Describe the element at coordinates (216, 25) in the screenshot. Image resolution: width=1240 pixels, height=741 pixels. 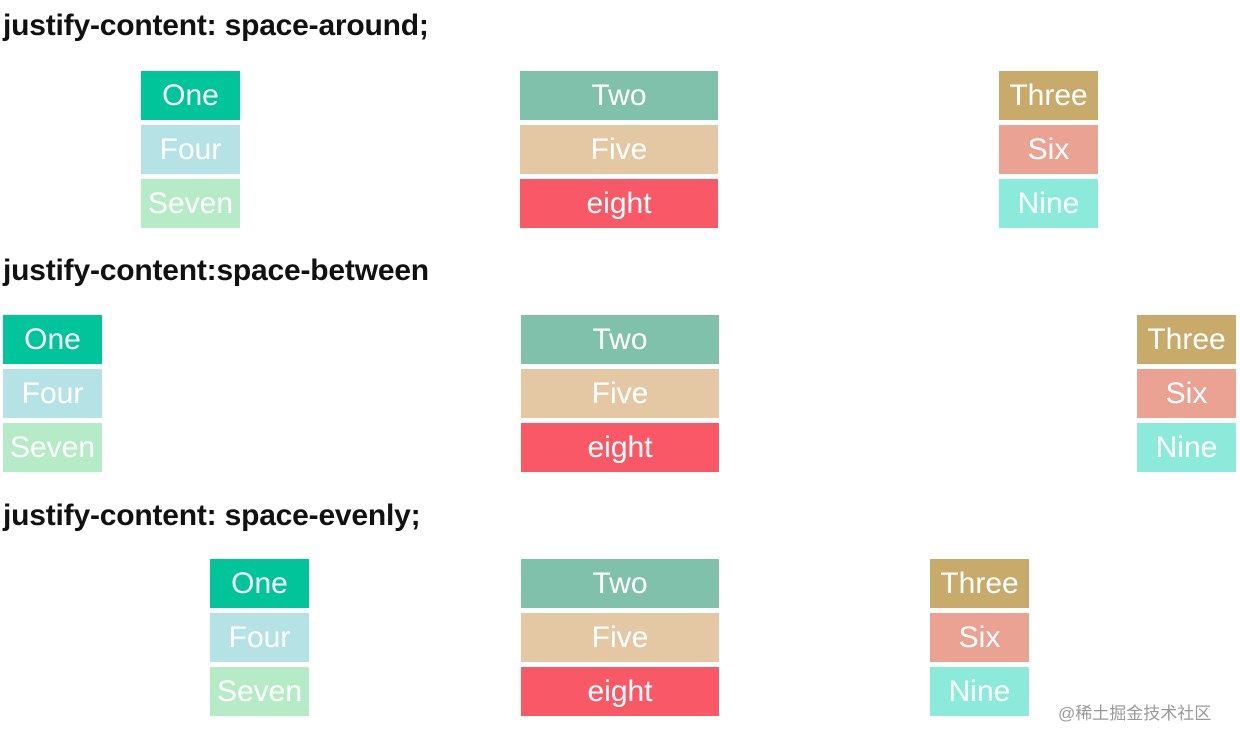
I see `heading-space-around: justify-content: space-around;` at that location.